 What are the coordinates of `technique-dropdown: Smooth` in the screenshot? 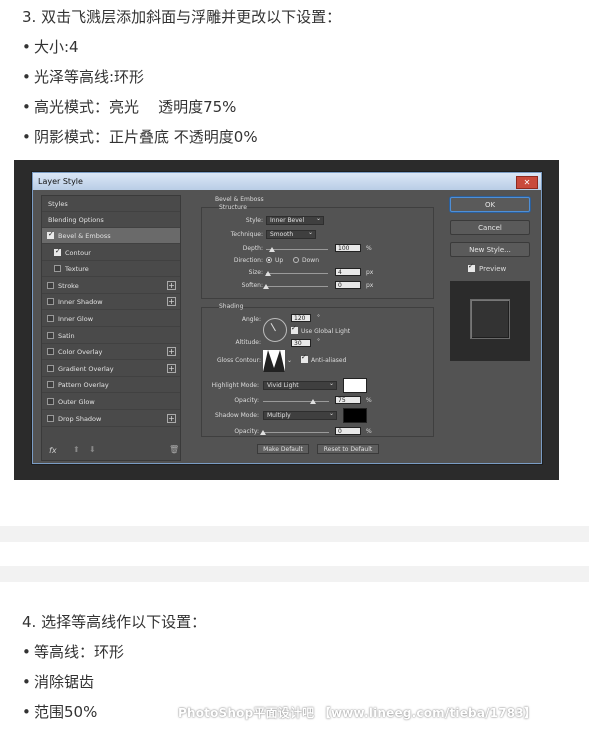 It's located at (291, 234).